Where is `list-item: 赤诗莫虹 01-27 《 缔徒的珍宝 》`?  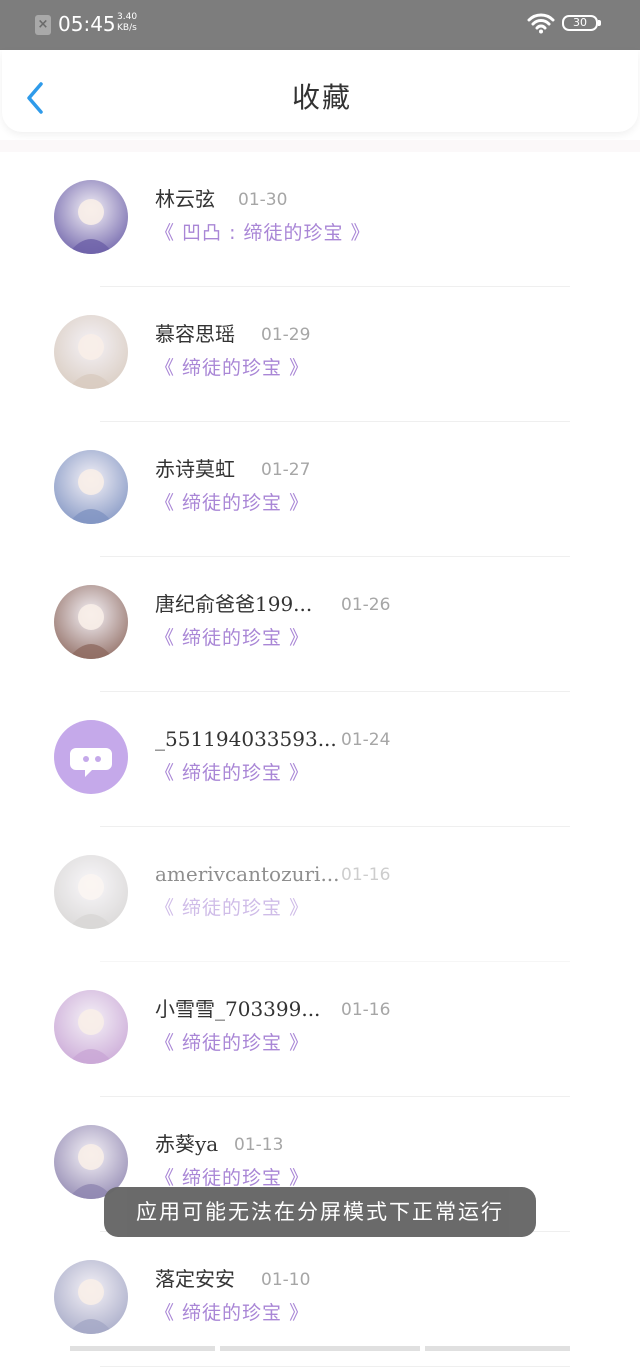
list-item: 赤诗莫虹 01-27 《 缔徒的珍宝 》 is located at coordinates (320, 489).